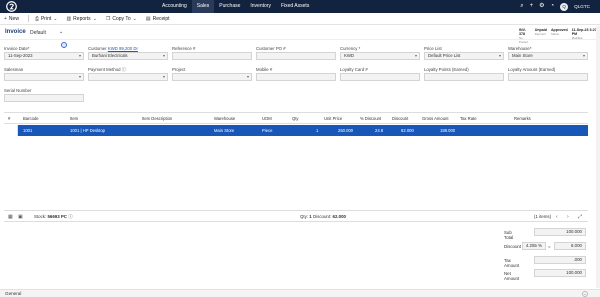 Image resolution: width=600 pixels, height=297 pixels. What do you see at coordinates (296, 56) in the screenshot?
I see `customer-po-input` at bounding box center [296, 56].